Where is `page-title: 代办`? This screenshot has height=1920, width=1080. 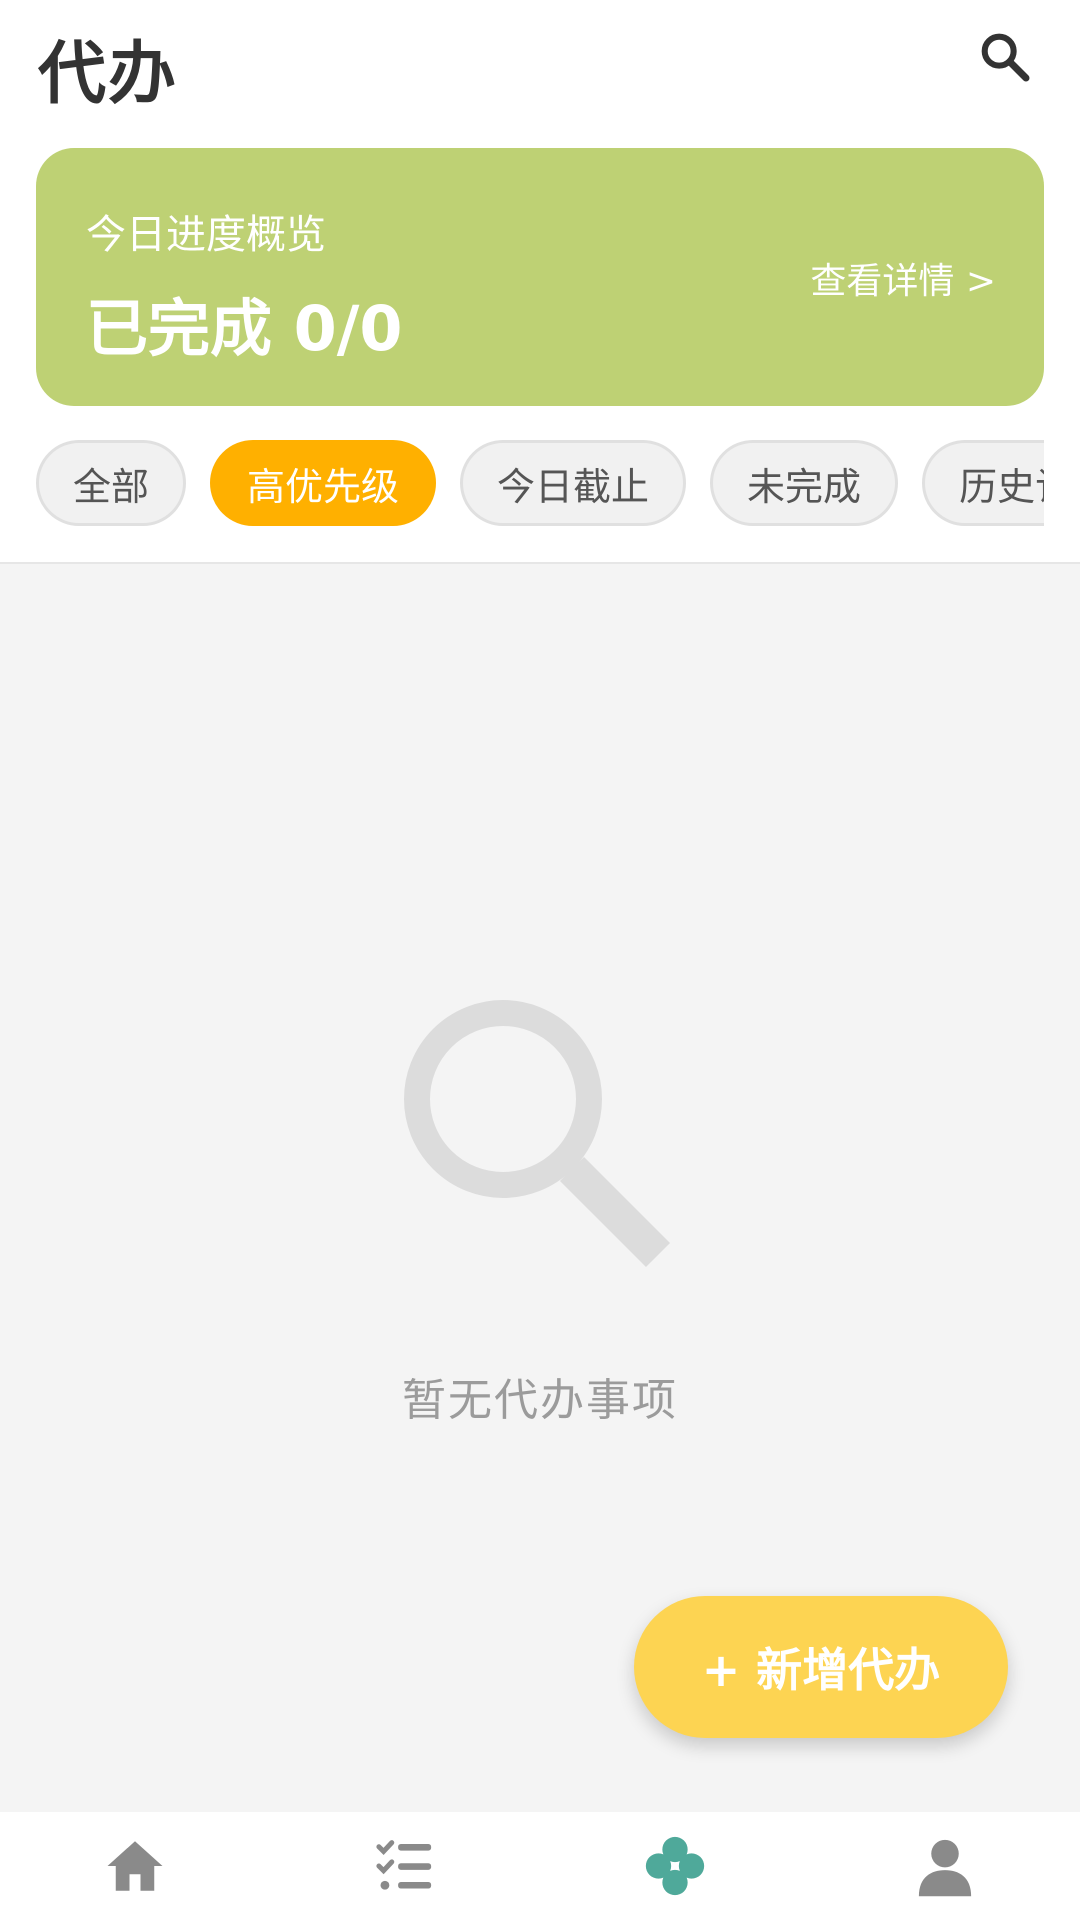
page-title: 代办 is located at coordinates (108, 74).